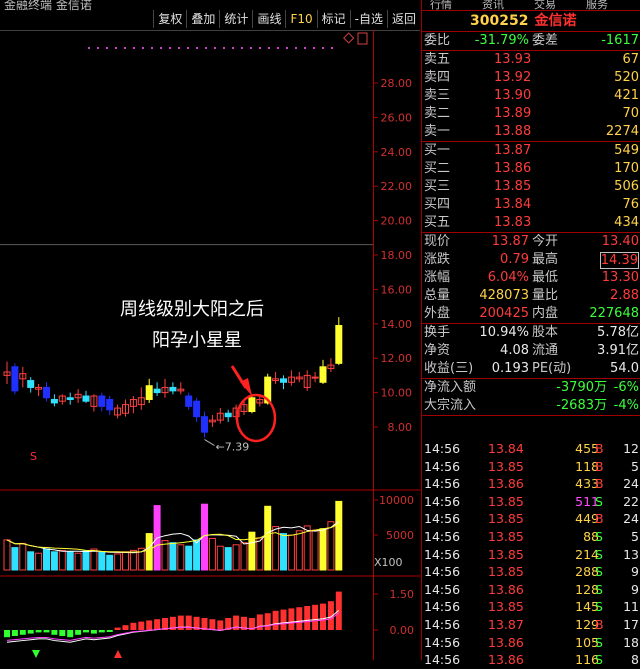  I want to click on stats-value: 428073, so click(504, 295).